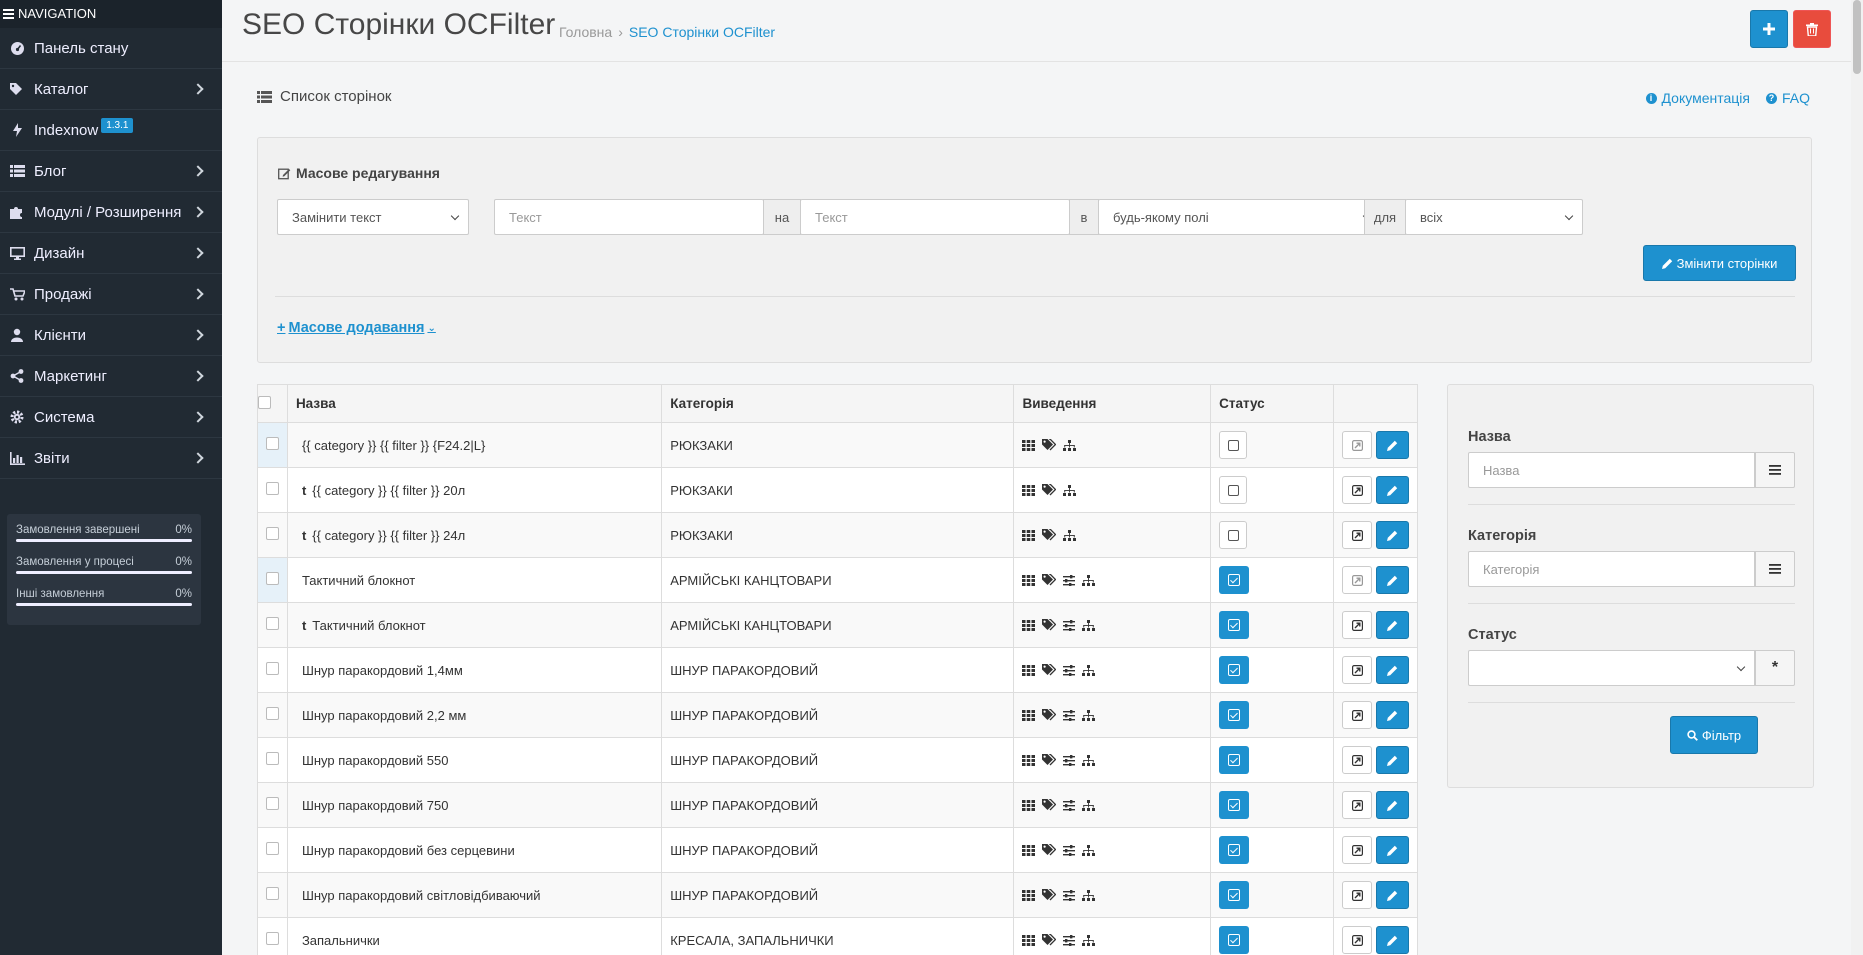 This screenshot has width=1863, height=955. What do you see at coordinates (1769, 29) in the screenshot?
I see `add-button` at bounding box center [1769, 29].